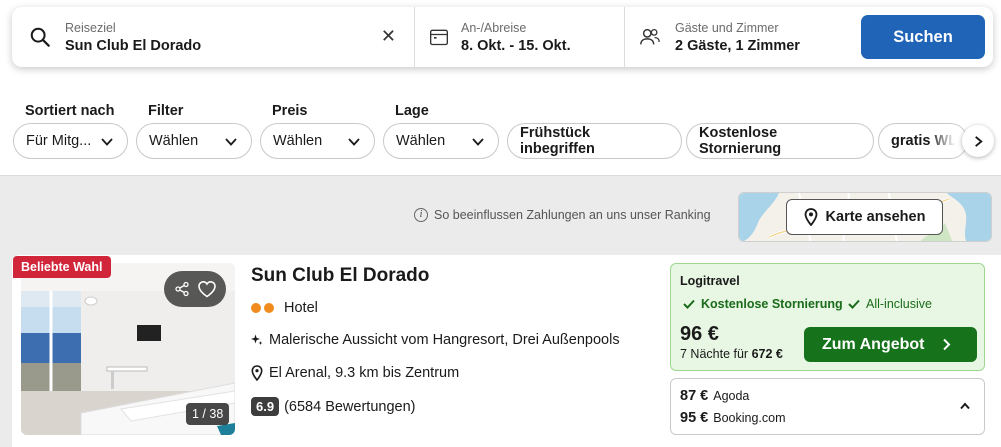 Image resolution: width=1001 pixels, height=447 pixels. What do you see at coordinates (694, 396) in the screenshot?
I see `other-offer-price: 87 €` at bounding box center [694, 396].